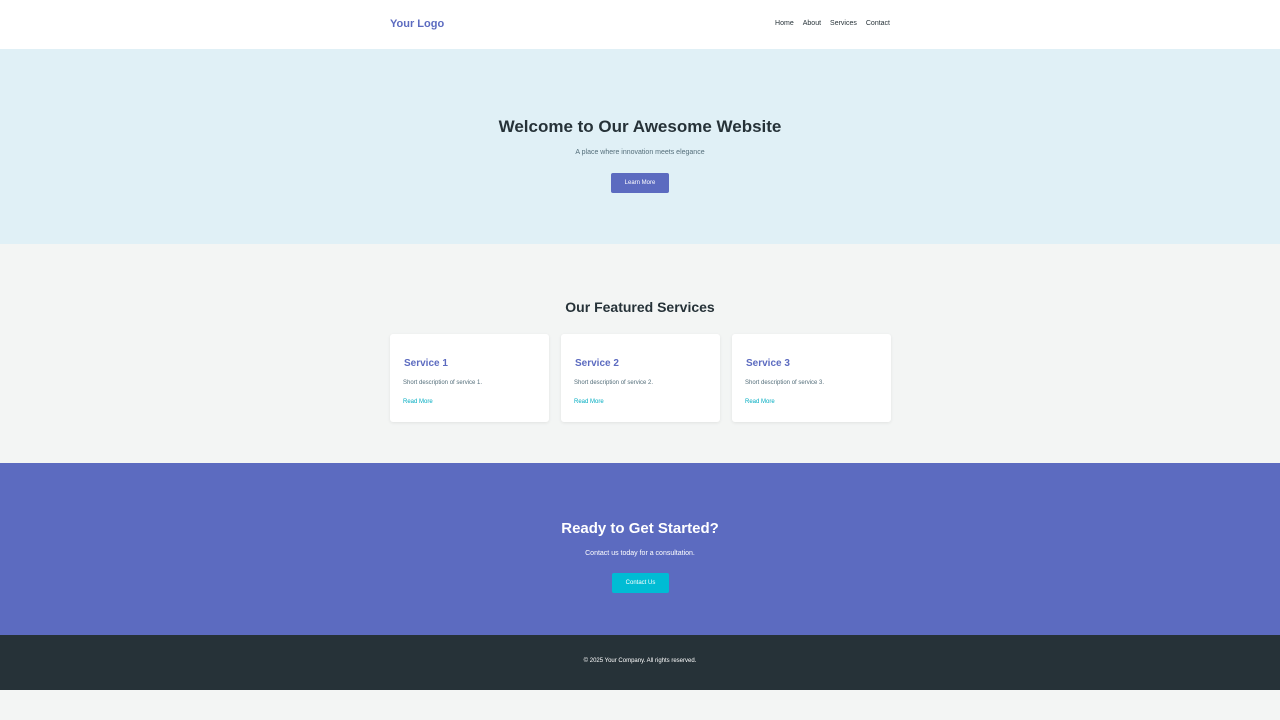 This screenshot has height=720, width=1280. Describe the element at coordinates (640, 152) in the screenshot. I see `hero-subtitle: A place where innovation meets elegance` at that location.